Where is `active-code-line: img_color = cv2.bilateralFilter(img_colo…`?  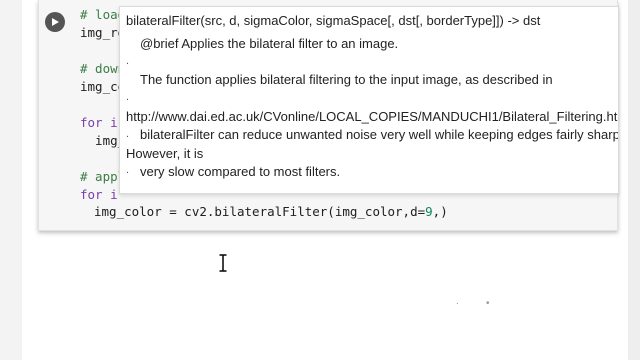 active-code-line: img_color = cv2.bilateralFilter(img_colo… is located at coordinates (271, 211).